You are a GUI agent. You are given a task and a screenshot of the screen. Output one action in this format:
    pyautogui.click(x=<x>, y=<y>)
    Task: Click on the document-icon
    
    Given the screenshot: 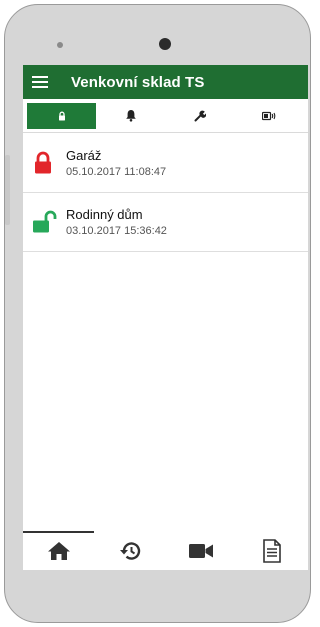 What is the action you would take?
    pyautogui.click(x=272, y=550)
    